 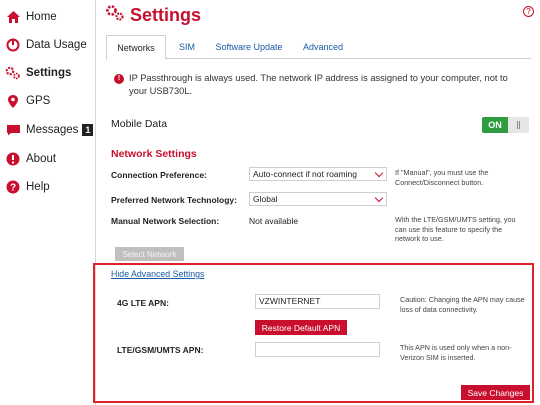 What do you see at coordinates (41, 159) in the screenshot?
I see `sidebar-item-label: About` at bounding box center [41, 159].